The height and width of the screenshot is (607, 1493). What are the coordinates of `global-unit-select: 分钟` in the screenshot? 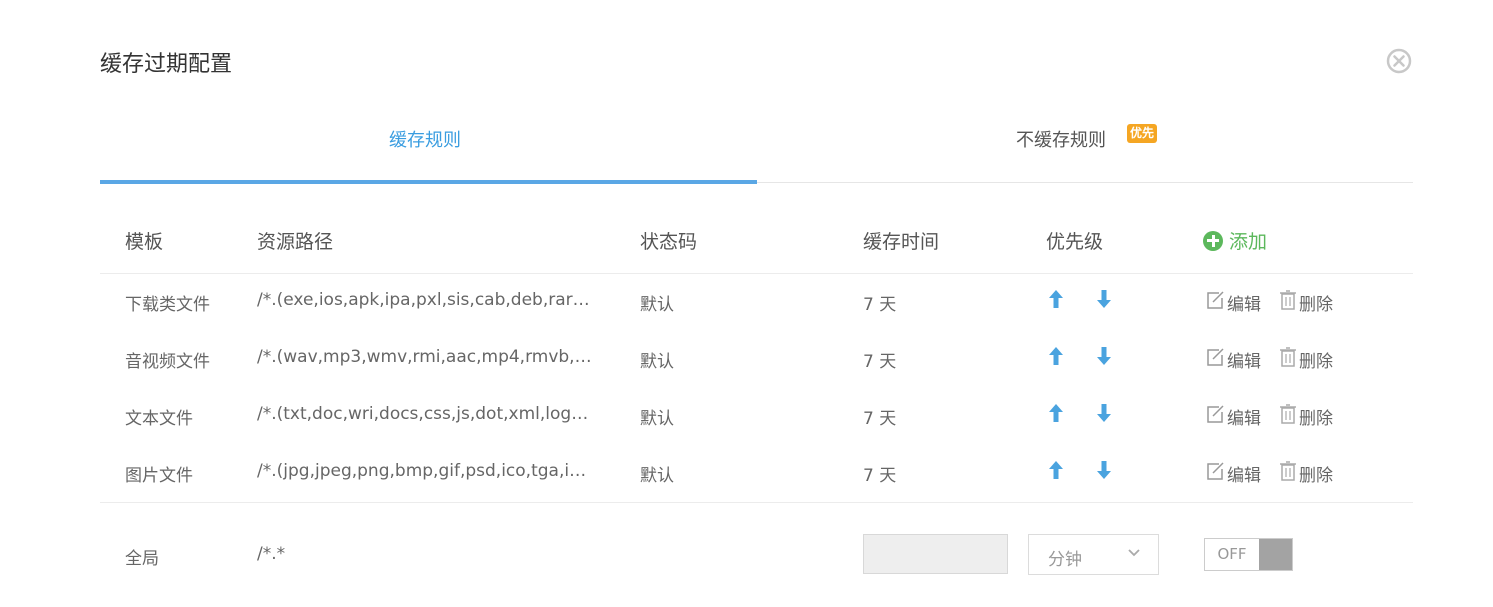 It's located at (1093, 554).